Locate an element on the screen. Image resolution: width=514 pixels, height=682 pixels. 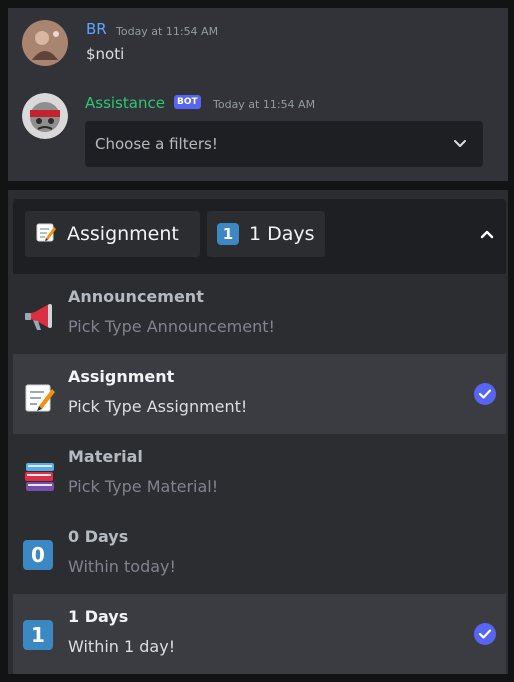
option-0-days: 0 0 Days Within today! is located at coordinates (259, 554).